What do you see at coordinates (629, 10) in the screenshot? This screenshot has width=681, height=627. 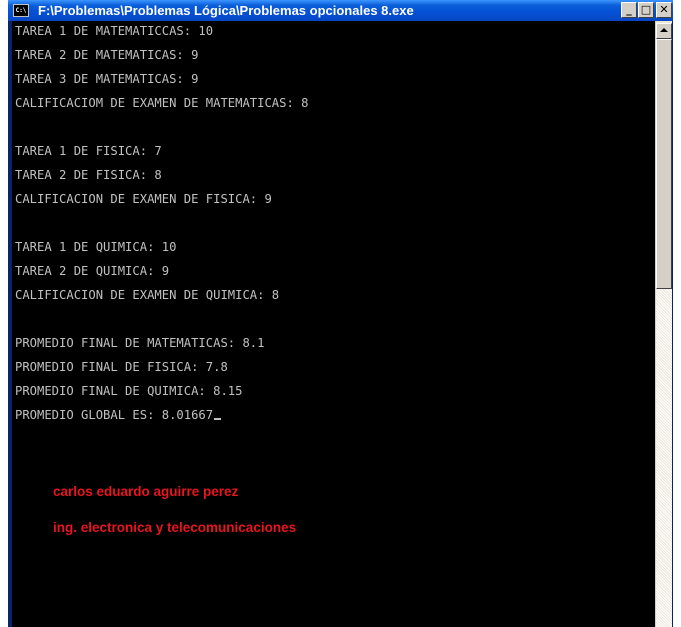 I see `minimize-button: _` at bounding box center [629, 10].